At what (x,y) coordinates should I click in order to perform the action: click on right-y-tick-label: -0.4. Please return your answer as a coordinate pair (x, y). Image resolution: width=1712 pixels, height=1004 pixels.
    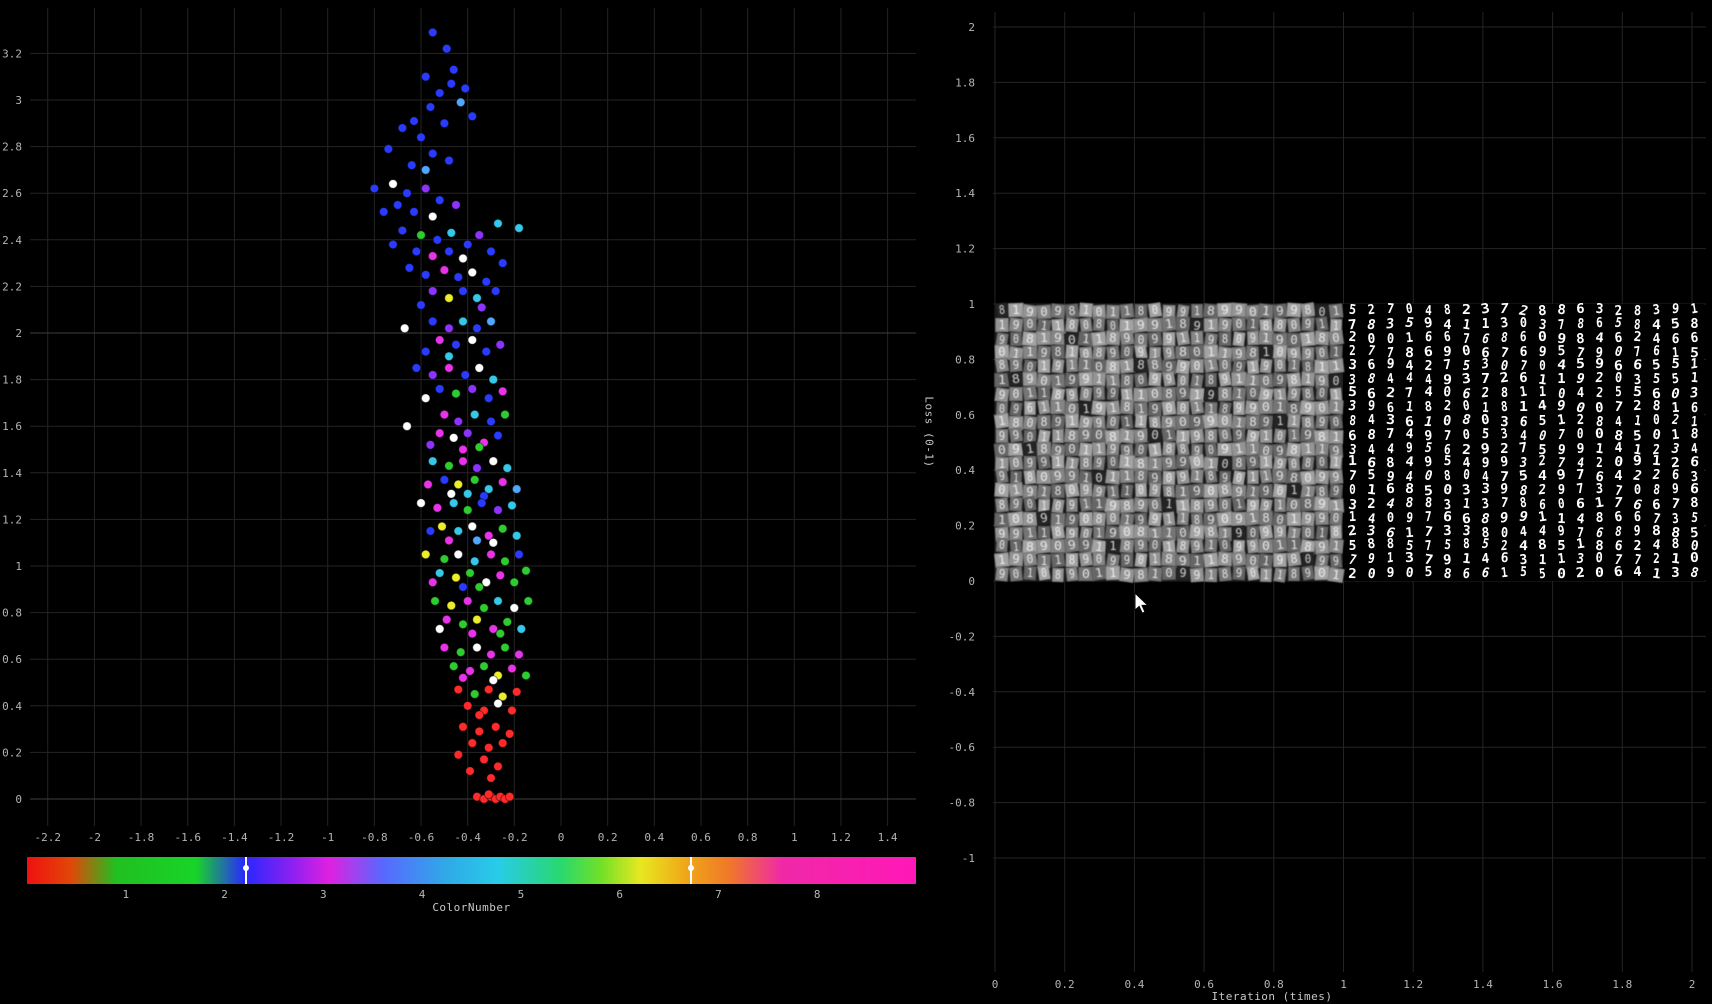
    Looking at the image, I should click on (962, 692).